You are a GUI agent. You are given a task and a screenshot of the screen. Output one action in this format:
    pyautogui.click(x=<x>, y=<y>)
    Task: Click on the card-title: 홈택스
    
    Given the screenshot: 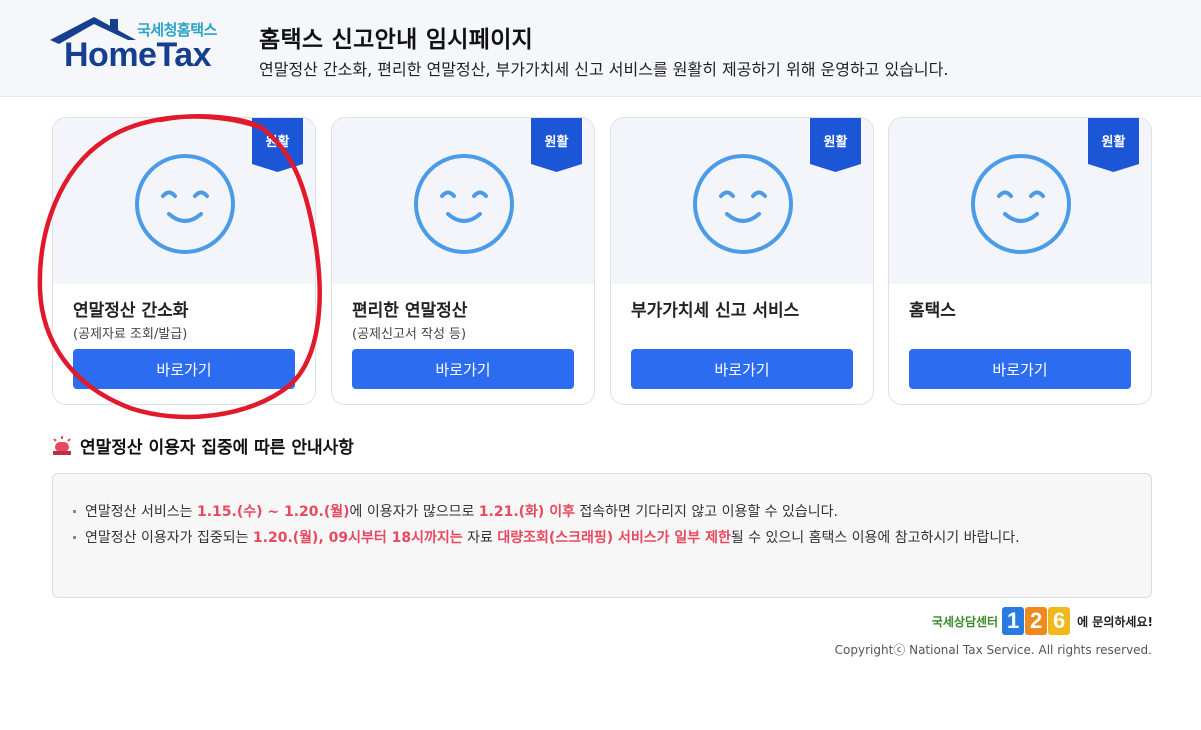 What is the action you would take?
    pyautogui.click(x=932, y=311)
    